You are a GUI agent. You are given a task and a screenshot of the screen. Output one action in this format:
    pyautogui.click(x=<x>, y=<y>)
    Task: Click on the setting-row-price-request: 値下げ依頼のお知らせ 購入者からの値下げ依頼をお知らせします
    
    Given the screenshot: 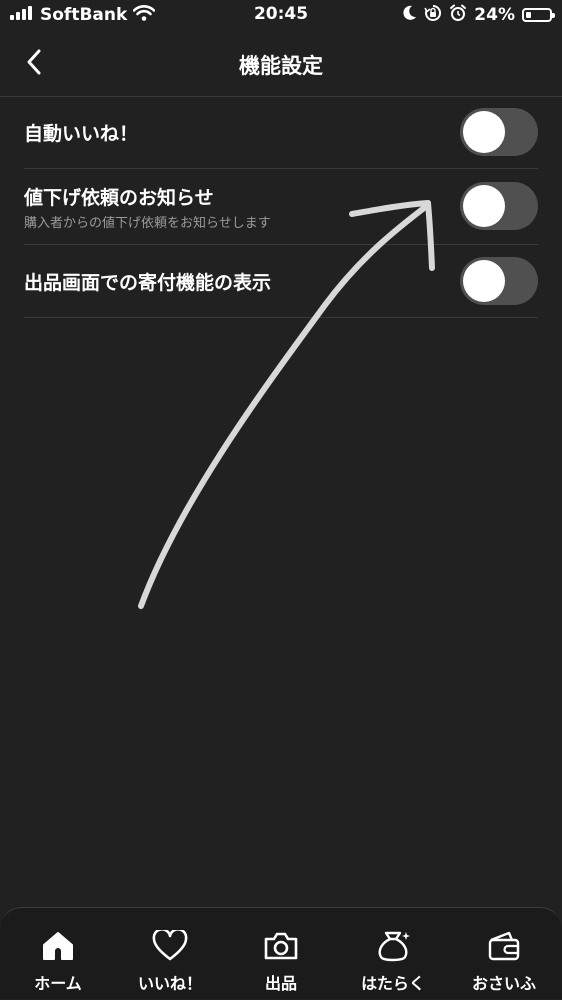 What is the action you would take?
    pyautogui.click(x=281, y=207)
    